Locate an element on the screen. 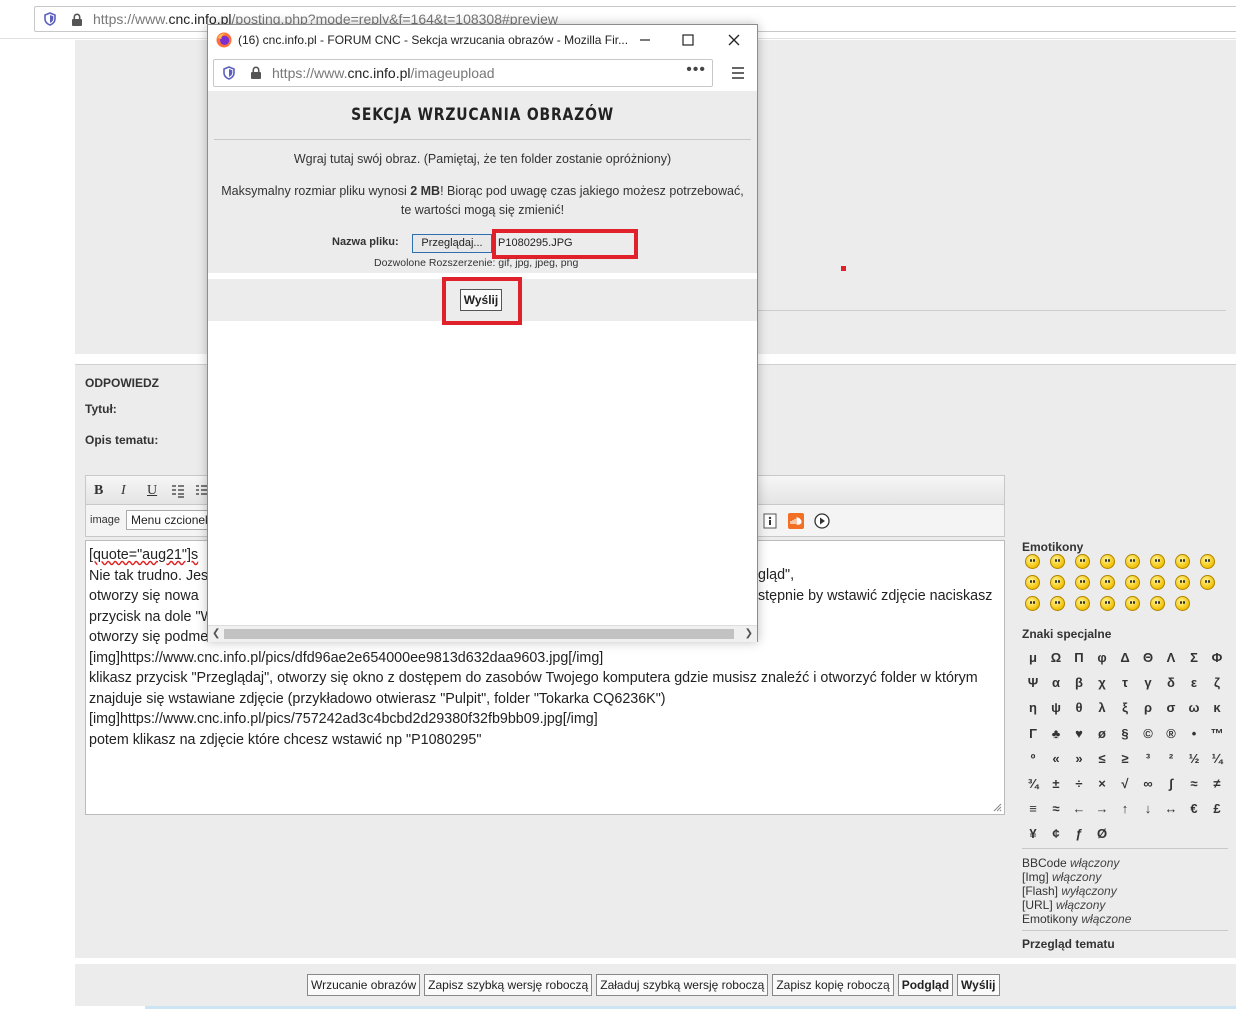  special-char-button: ¢ is located at coordinates (1056, 834).